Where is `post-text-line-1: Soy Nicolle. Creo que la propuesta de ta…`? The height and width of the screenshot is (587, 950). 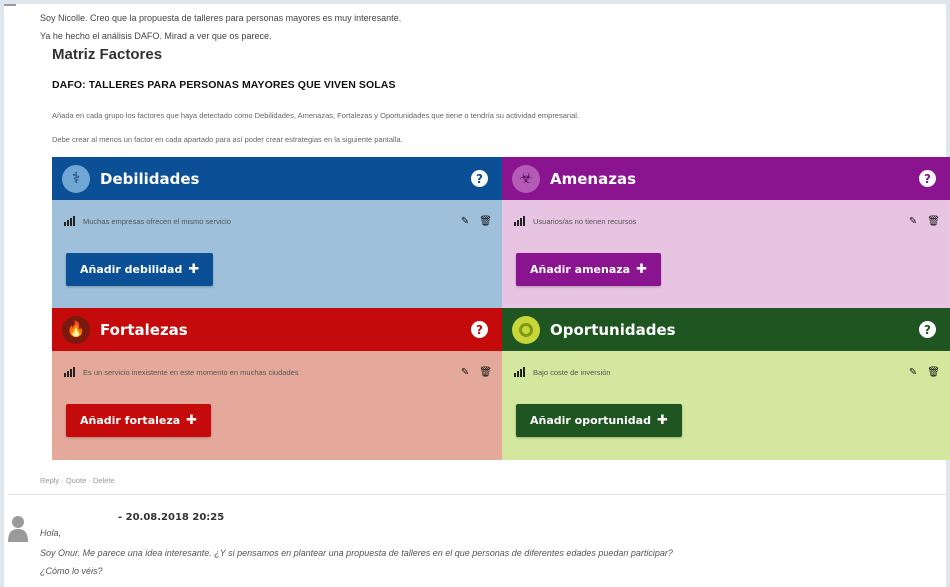 post-text-line-1: Soy Nicolle. Creo que la propuesta de ta… is located at coordinates (221, 18).